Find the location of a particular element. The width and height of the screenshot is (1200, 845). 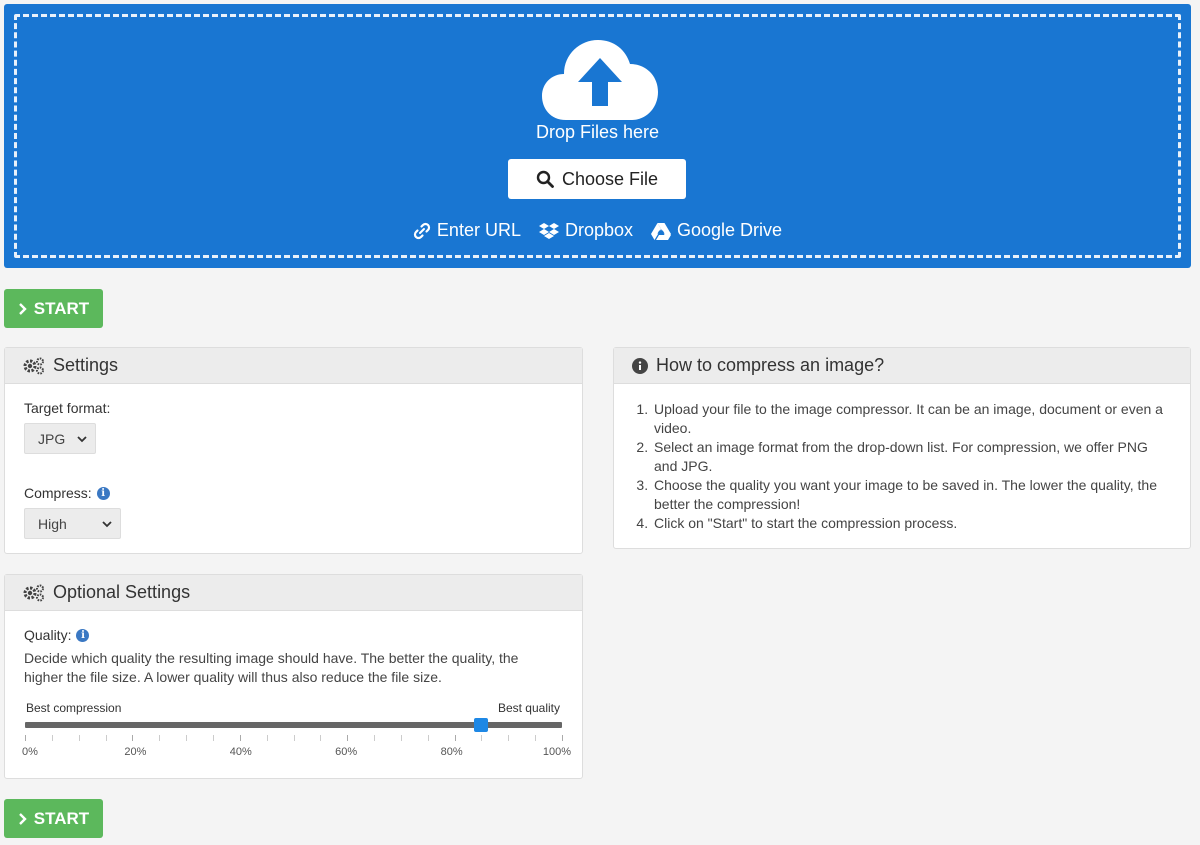

quality-label: Quality: i is located at coordinates (57, 635).